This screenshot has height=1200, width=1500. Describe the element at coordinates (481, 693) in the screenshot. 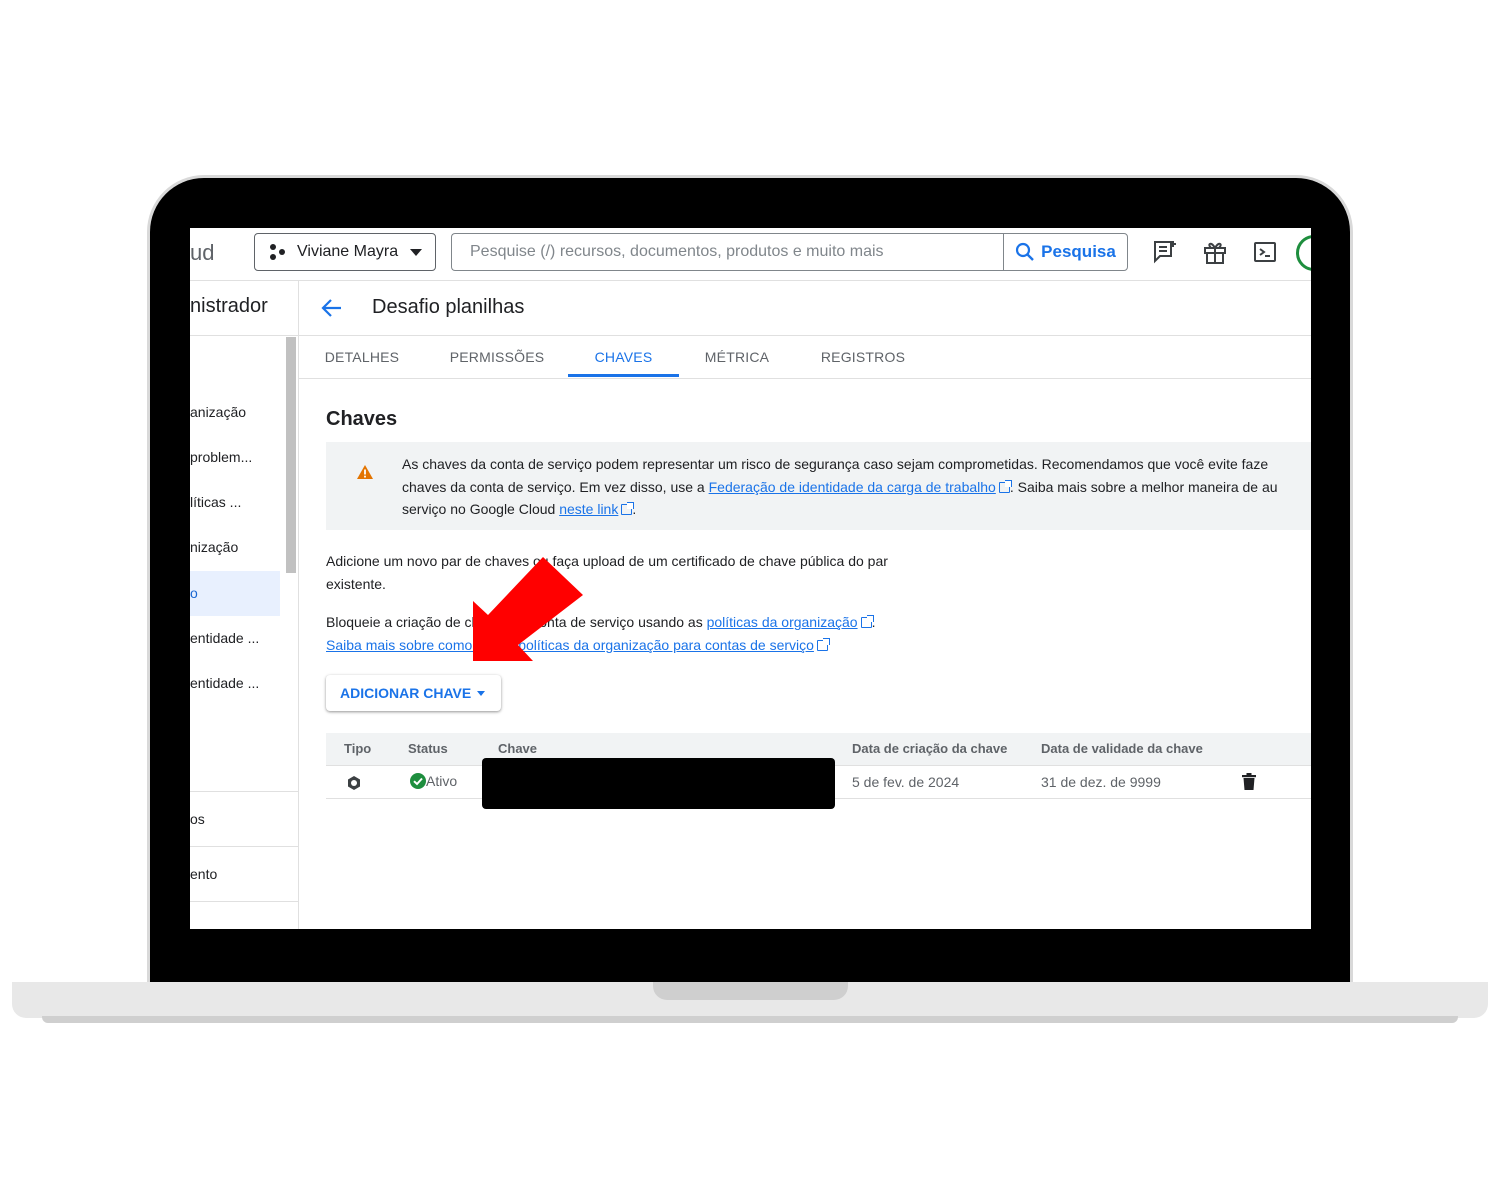

I see `dropdown-arrow-icon` at that location.